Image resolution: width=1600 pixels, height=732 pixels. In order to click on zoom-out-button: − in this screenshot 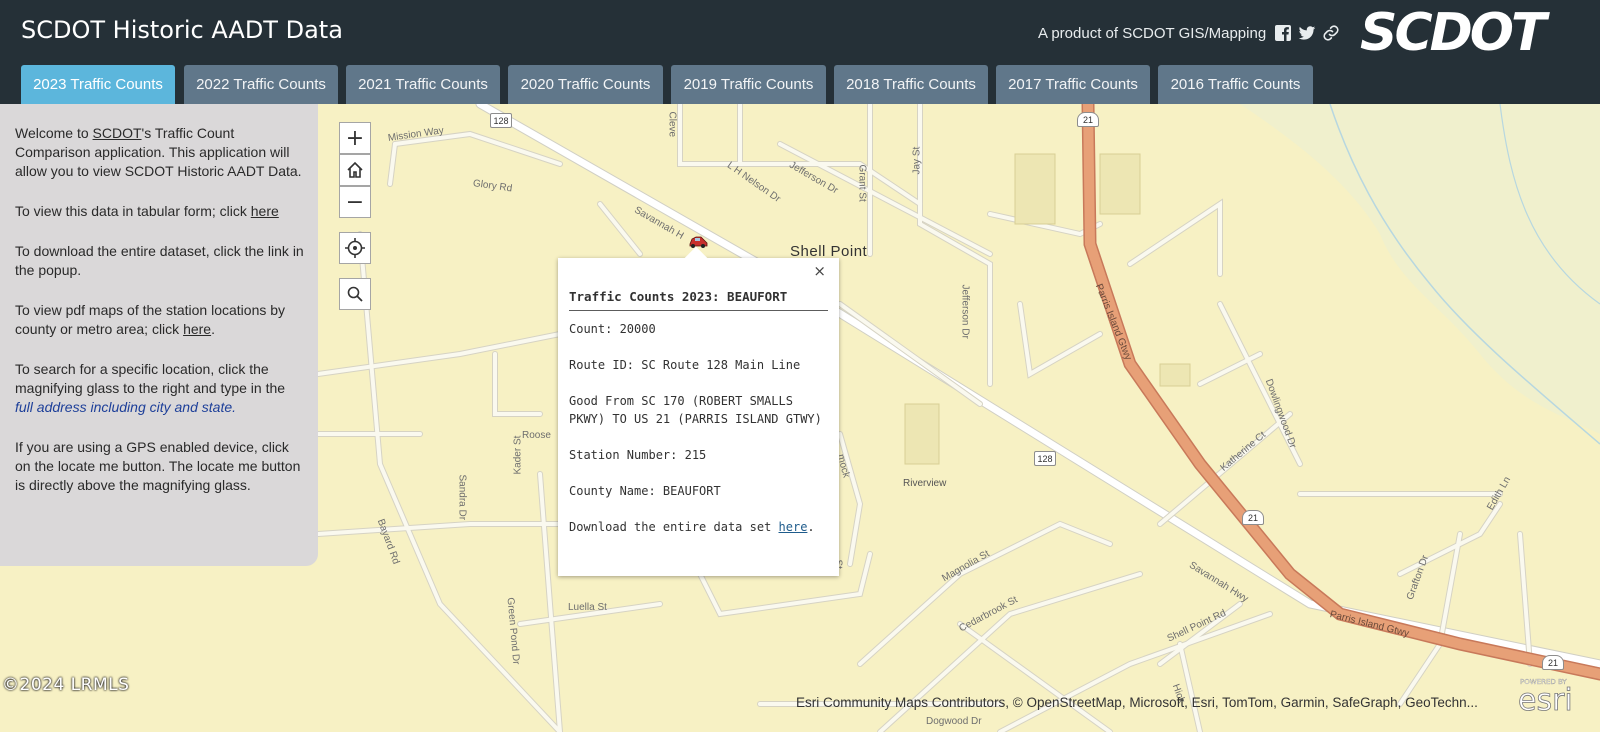, I will do `click(355, 202)`.